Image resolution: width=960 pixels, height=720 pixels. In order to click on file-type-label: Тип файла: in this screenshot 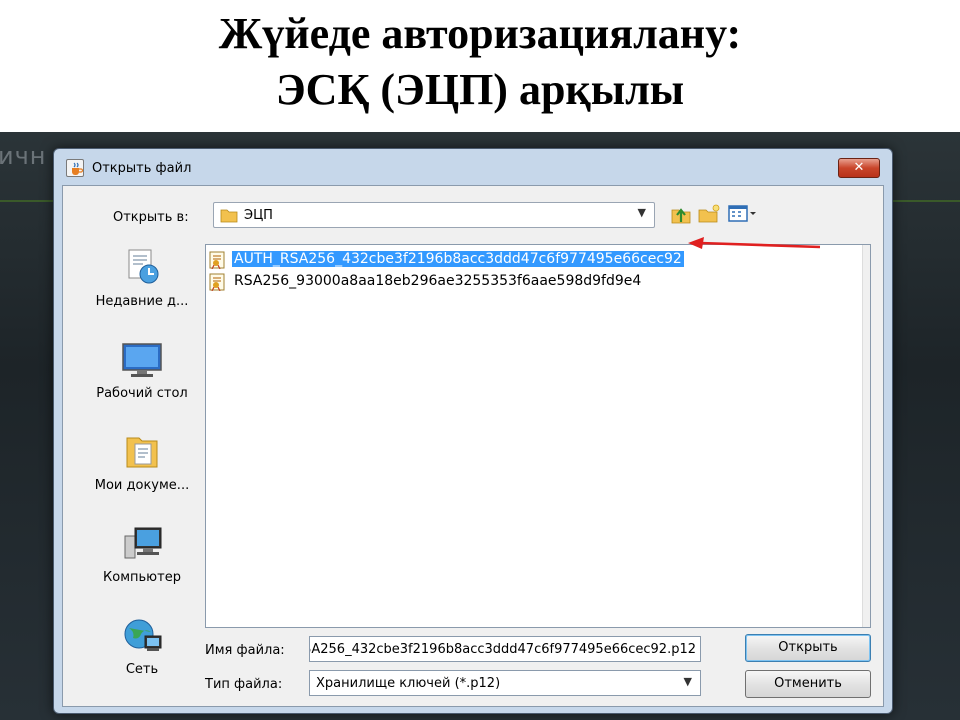, I will do `click(244, 684)`.